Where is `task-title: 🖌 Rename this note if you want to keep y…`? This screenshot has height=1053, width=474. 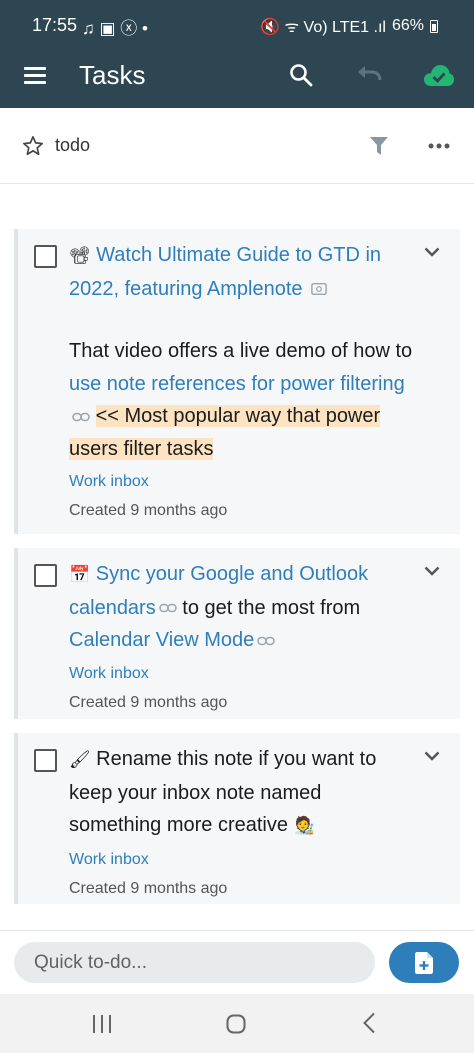
task-title: 🖌 Rename this note if you want to keep y… is located at coordinates (241, 793).